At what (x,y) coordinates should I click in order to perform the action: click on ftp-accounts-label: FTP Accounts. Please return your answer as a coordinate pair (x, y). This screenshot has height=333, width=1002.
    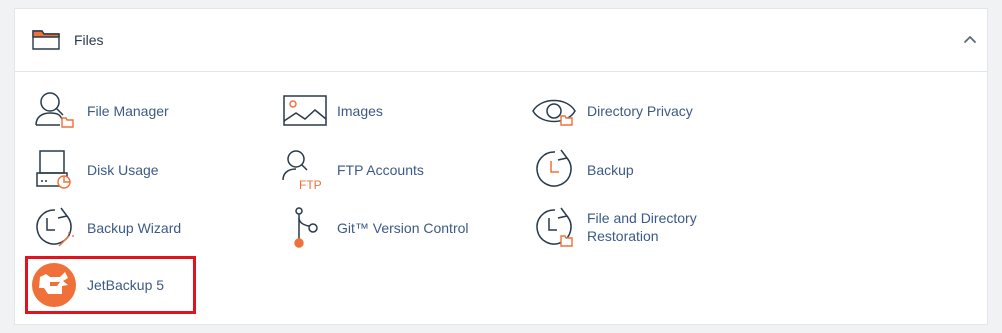
    Looking at the image, I should click on (380, 170).